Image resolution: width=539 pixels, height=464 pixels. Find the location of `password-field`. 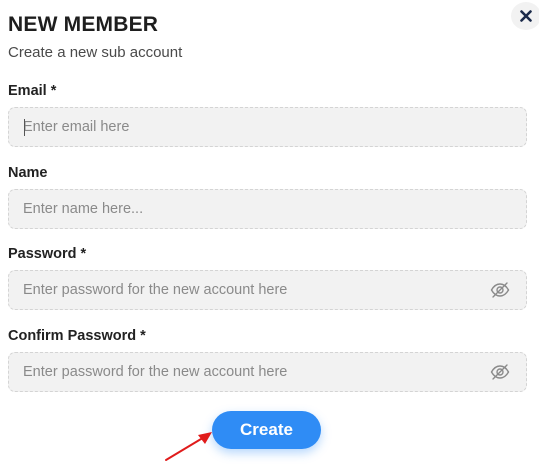

password-field is located at coordinates (258, 290).